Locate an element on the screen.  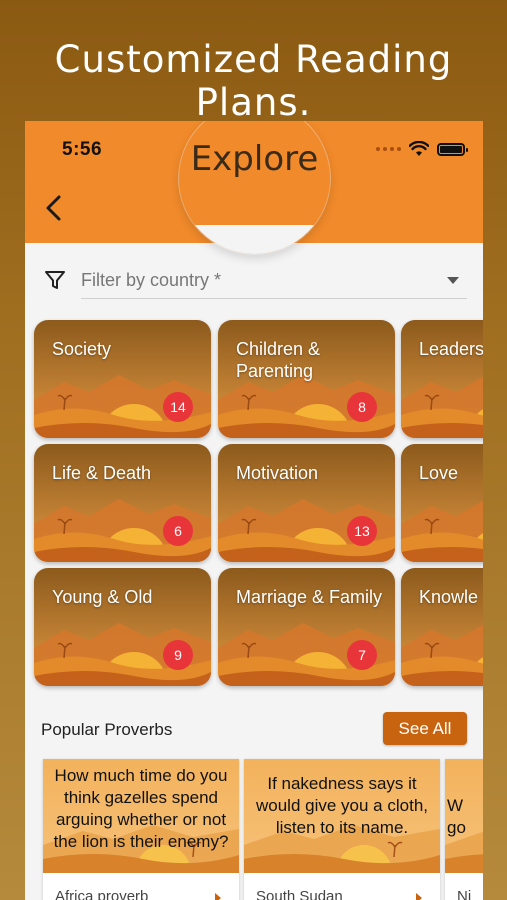
status-time: 5:56 is located at coordinates (82, 149).